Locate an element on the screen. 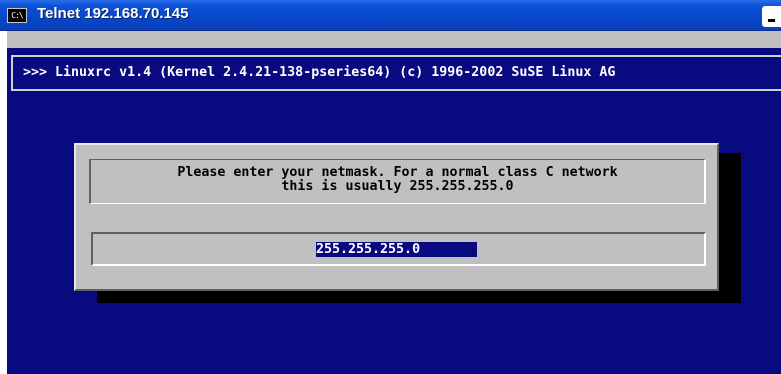 The width and height of the screenshot is (781, 374). dialog-message-line: this is usually 255.255.255.0 is located at coordinates (397, 186).